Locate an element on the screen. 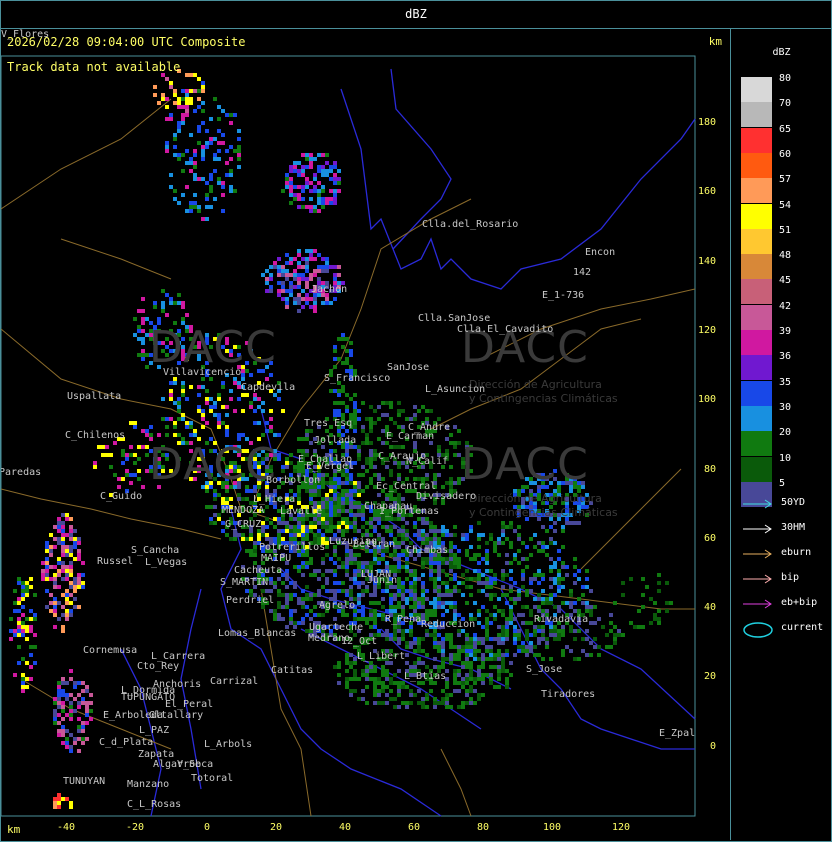 This screenshot has width=832, height=842. ellipse-icon is located at coordinates (758, 630).